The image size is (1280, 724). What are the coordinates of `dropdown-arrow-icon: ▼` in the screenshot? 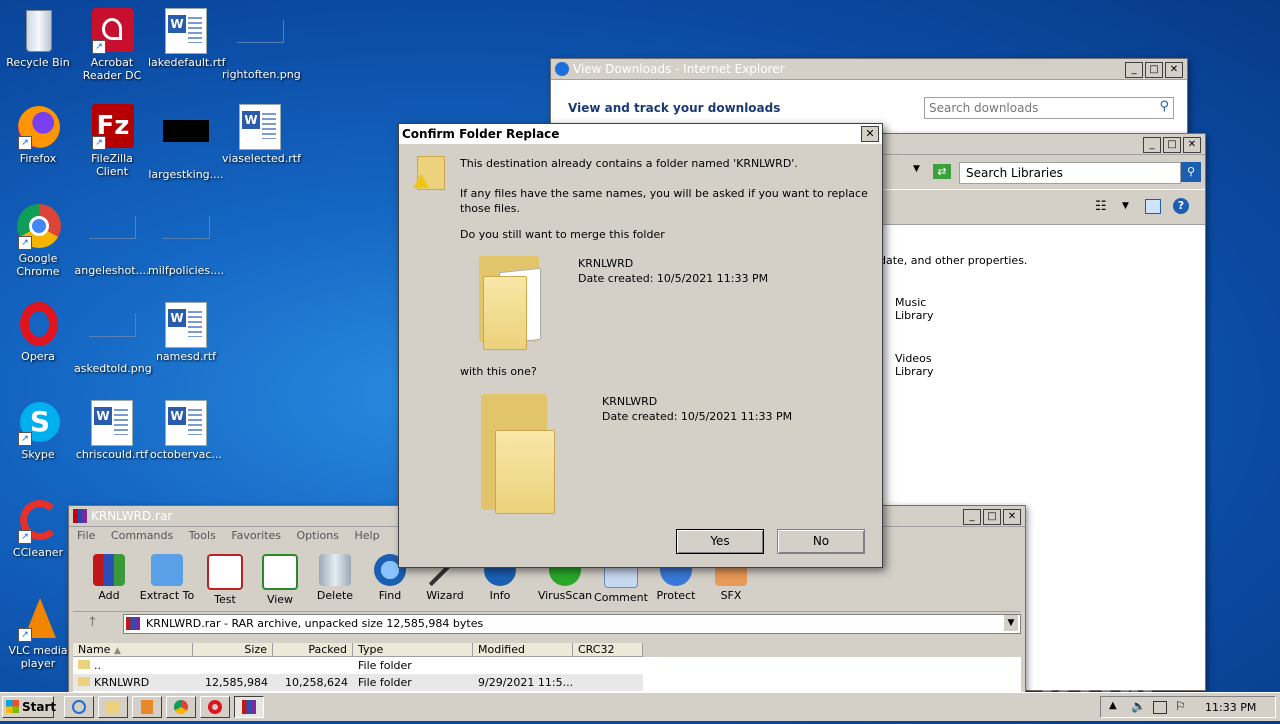 It's located at (916, 169).